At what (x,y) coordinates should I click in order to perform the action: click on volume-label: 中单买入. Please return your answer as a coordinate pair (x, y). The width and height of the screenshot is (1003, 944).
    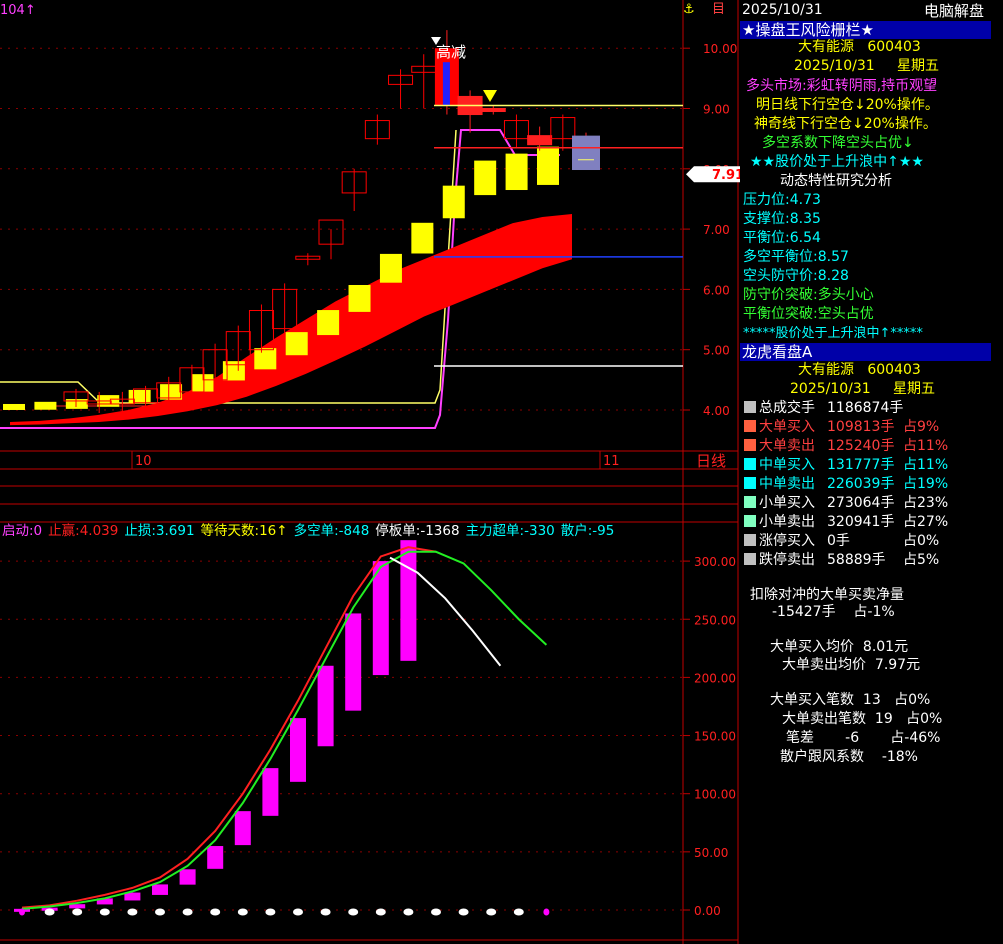
    Looking at the image, I should click on (787, 465).